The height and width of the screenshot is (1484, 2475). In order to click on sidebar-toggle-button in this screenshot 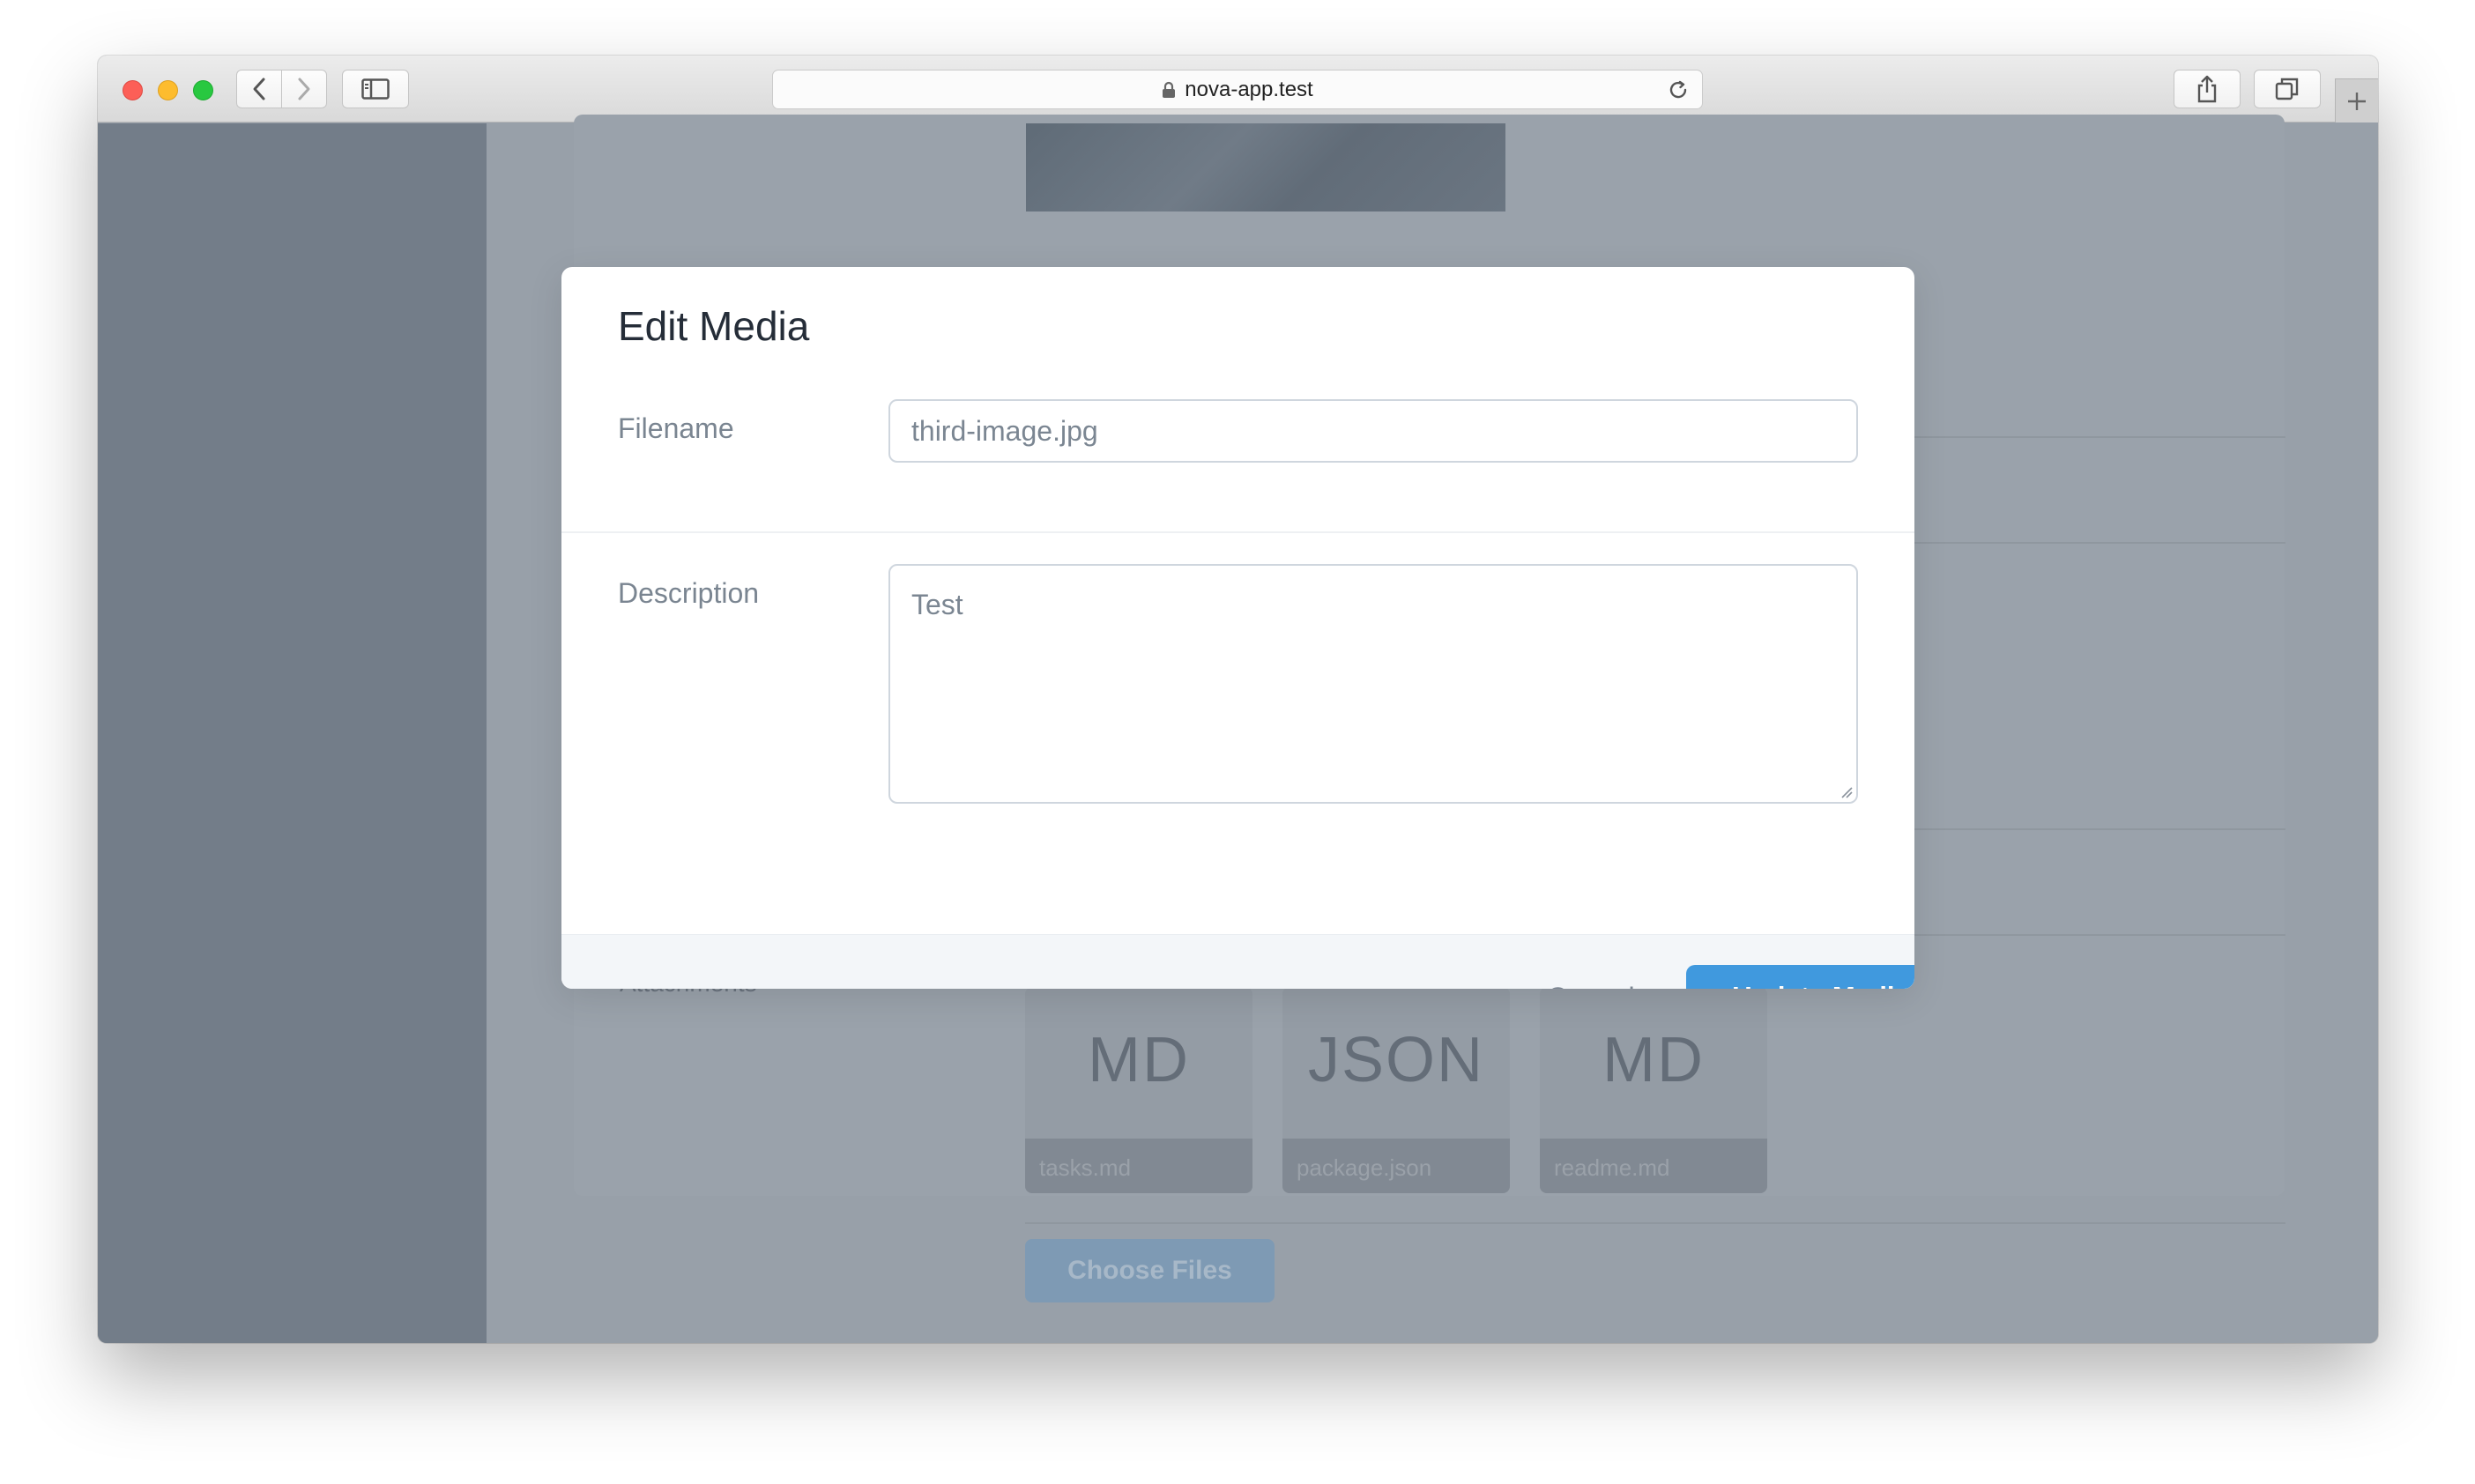, I will do `click(375, 89)`.